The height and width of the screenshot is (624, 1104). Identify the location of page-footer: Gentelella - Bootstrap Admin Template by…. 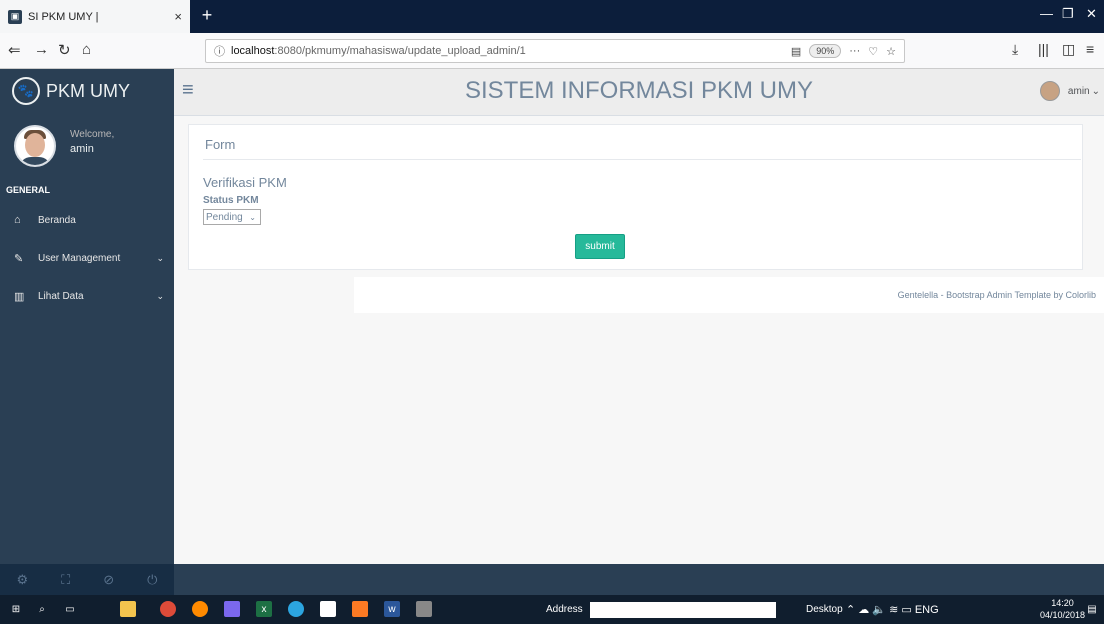
(729, 295).